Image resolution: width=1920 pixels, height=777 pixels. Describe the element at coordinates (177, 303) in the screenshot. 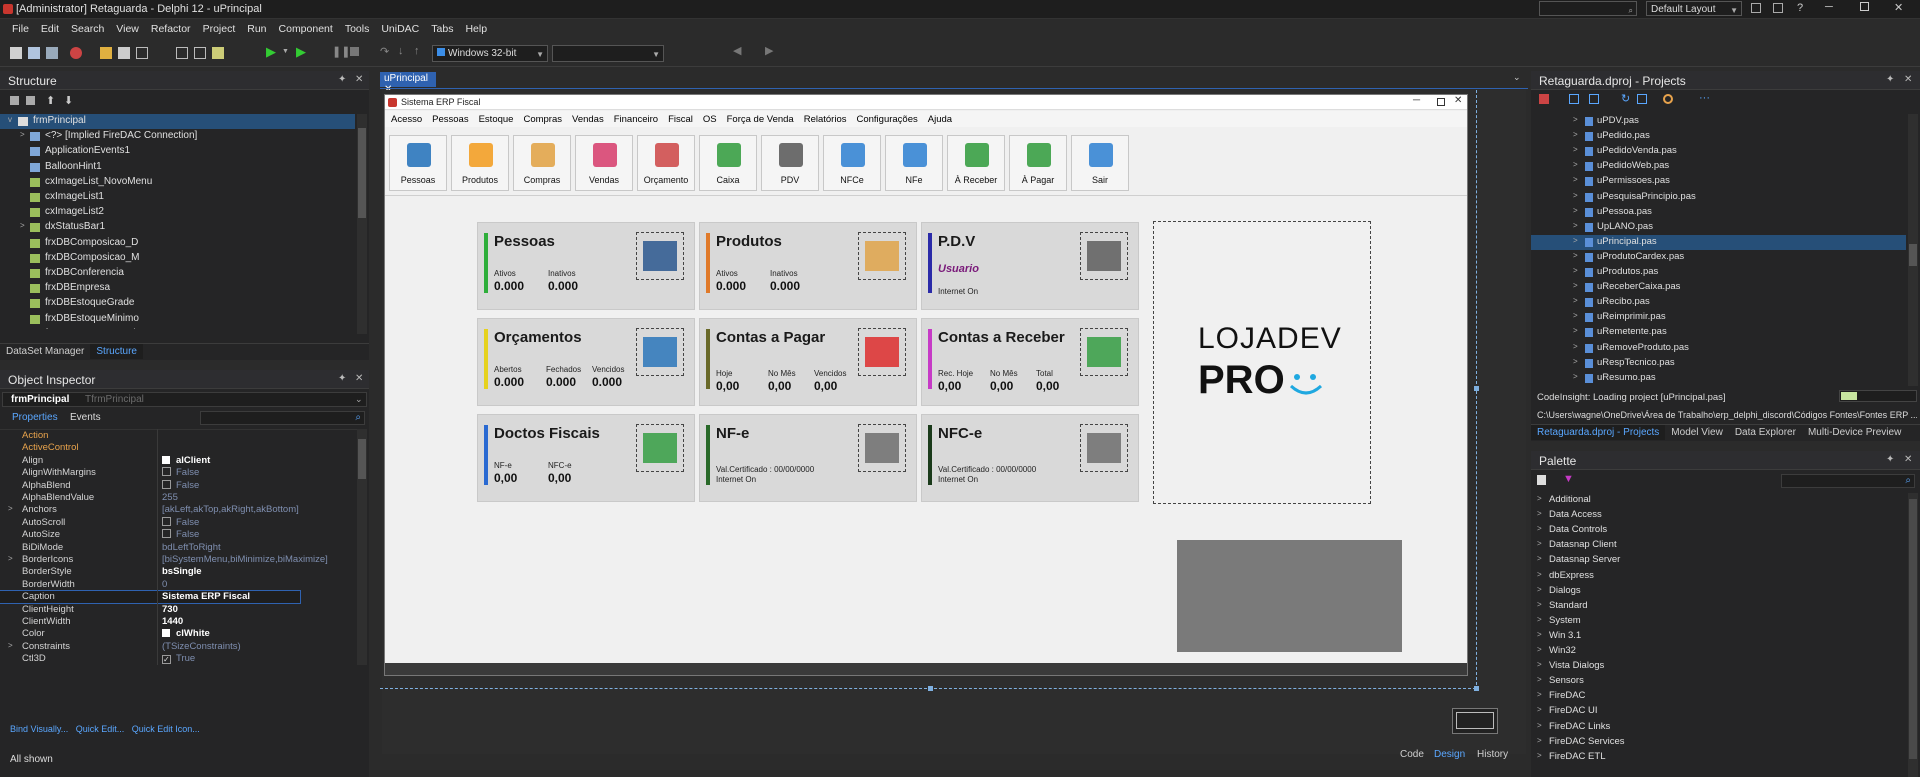

I see `structure-item: frxDBEstoqueGrade` at that location.